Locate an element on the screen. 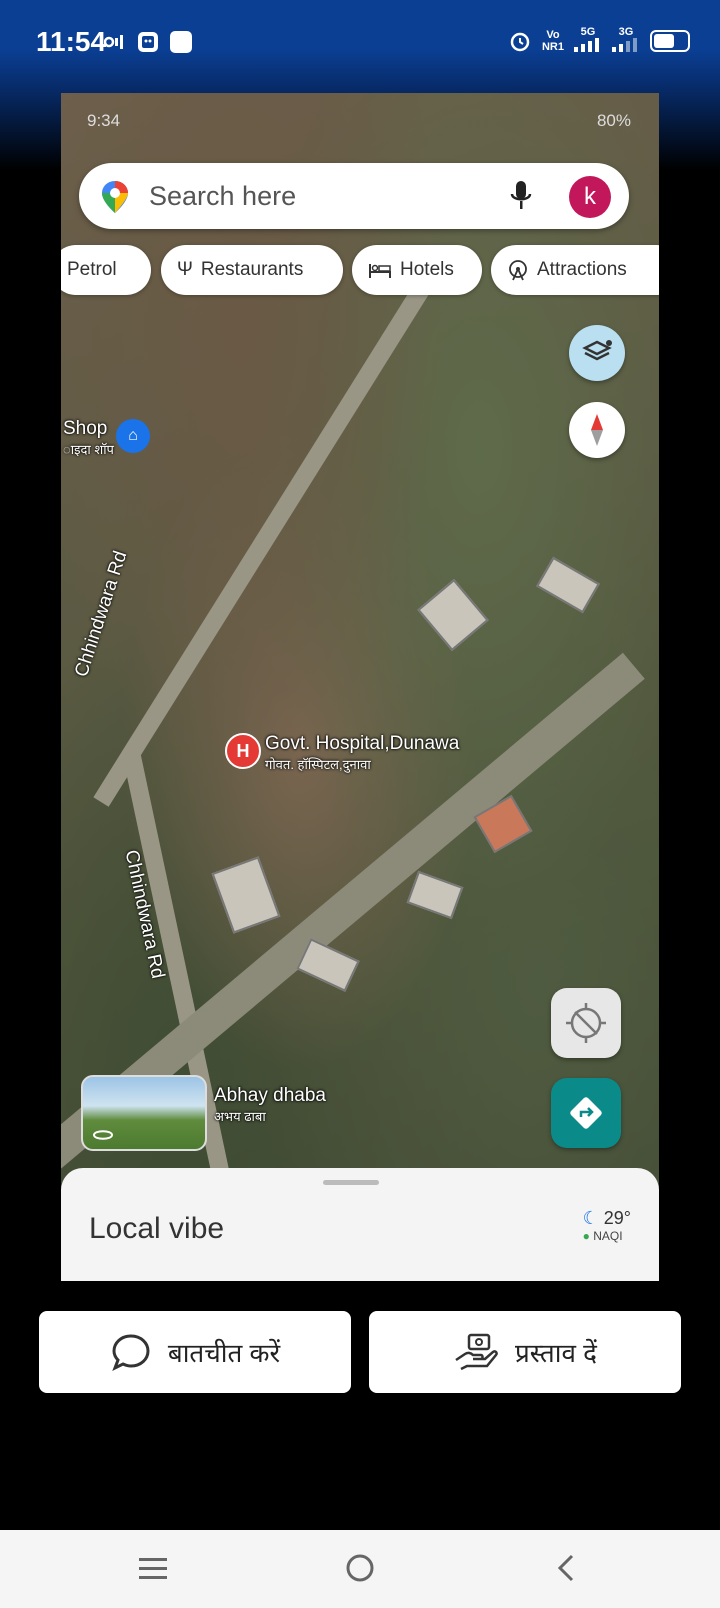  utensils-icon: Ψ is located at coordinates (185, 269).